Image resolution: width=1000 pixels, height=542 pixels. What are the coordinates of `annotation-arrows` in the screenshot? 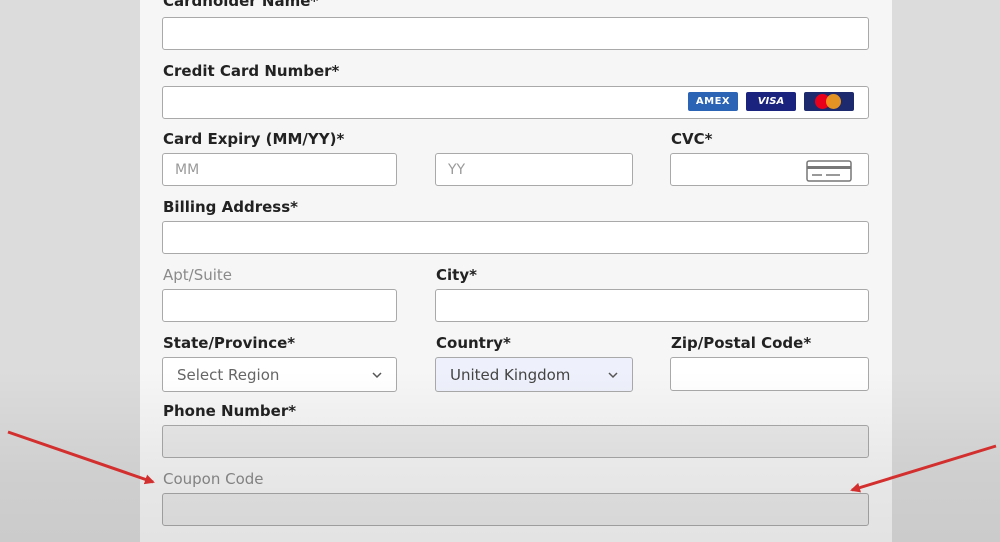 It's located at (502, 461).